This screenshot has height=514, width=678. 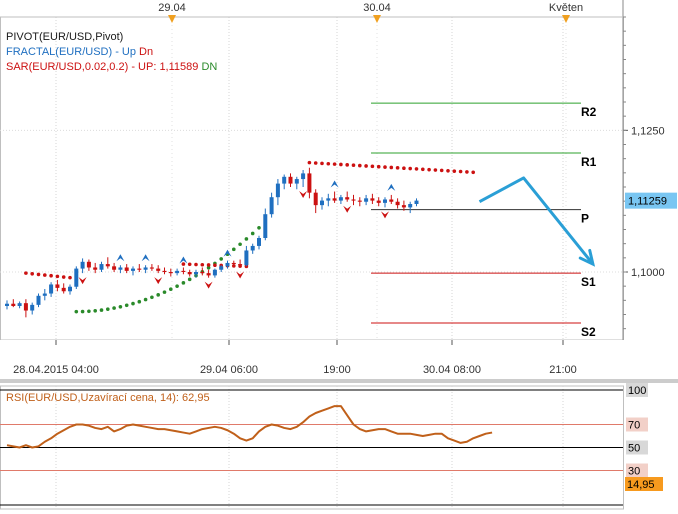 What do you see at coordinates (108, 398) in the screenshot?
I see `rsi-title: RSI(EUR/USD,Uzavírací cena, 14): 62,95` at bounding box center [108, 398].